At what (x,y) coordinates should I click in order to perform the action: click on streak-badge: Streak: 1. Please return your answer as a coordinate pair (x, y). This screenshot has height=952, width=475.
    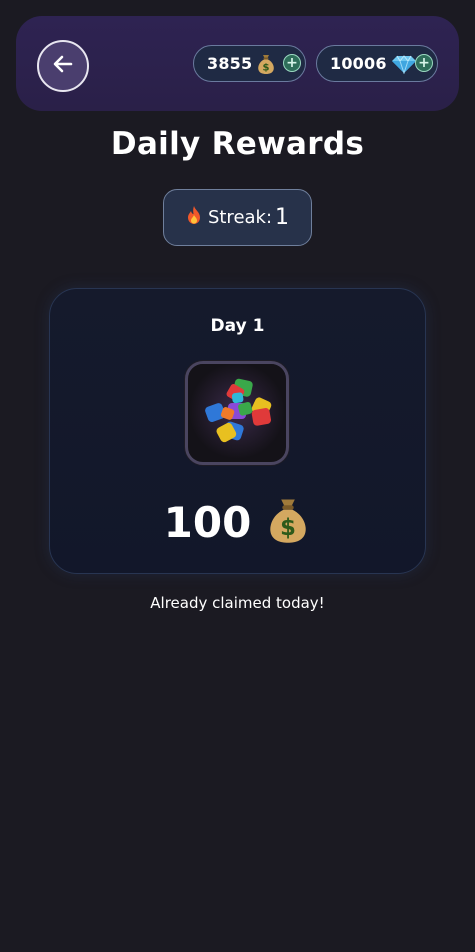
    Looking at the image, I should click on (237, 217).